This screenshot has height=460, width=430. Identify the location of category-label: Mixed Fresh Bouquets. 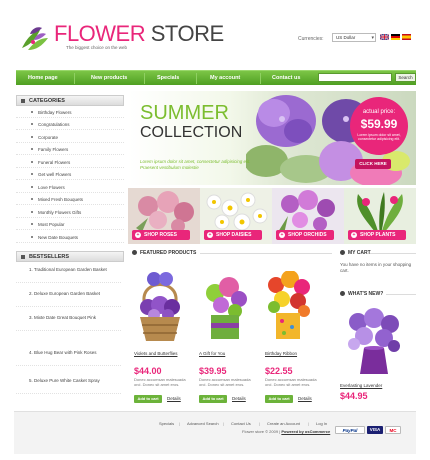
(61, 199).